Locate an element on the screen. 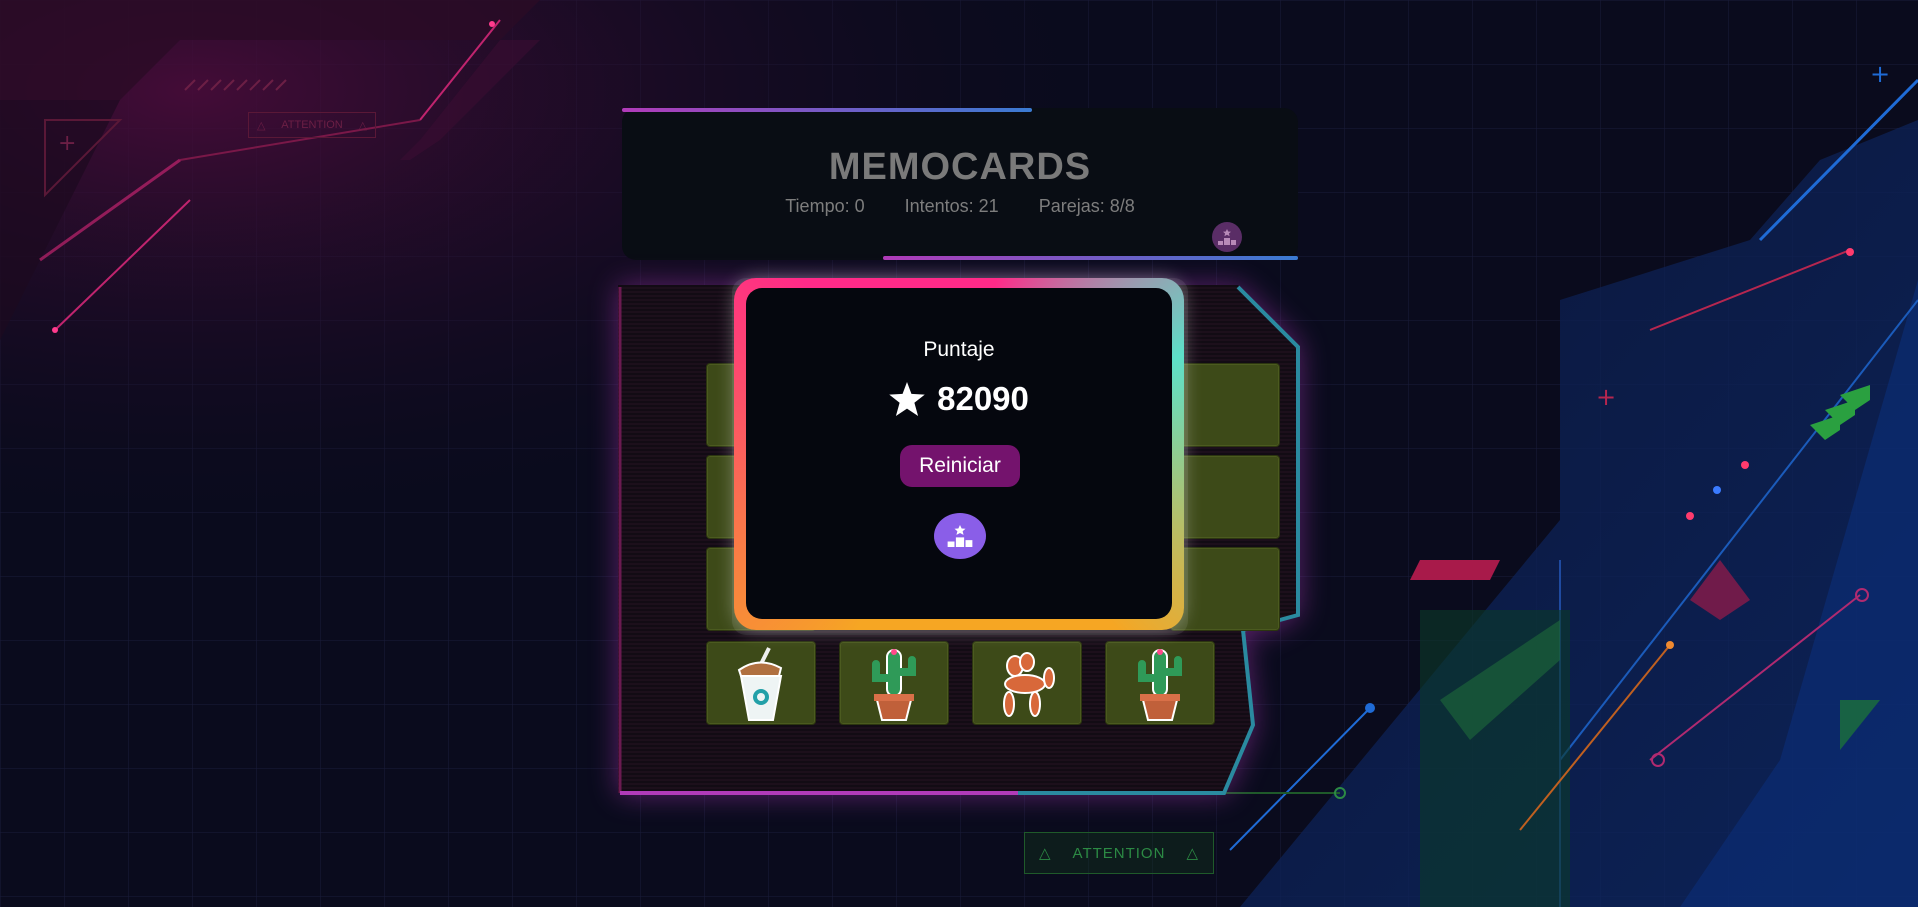 The width and height of the screenshot is (1918, 907). pairs-stat: Parejas: 8/8 is located at coordinates (1087, 206).